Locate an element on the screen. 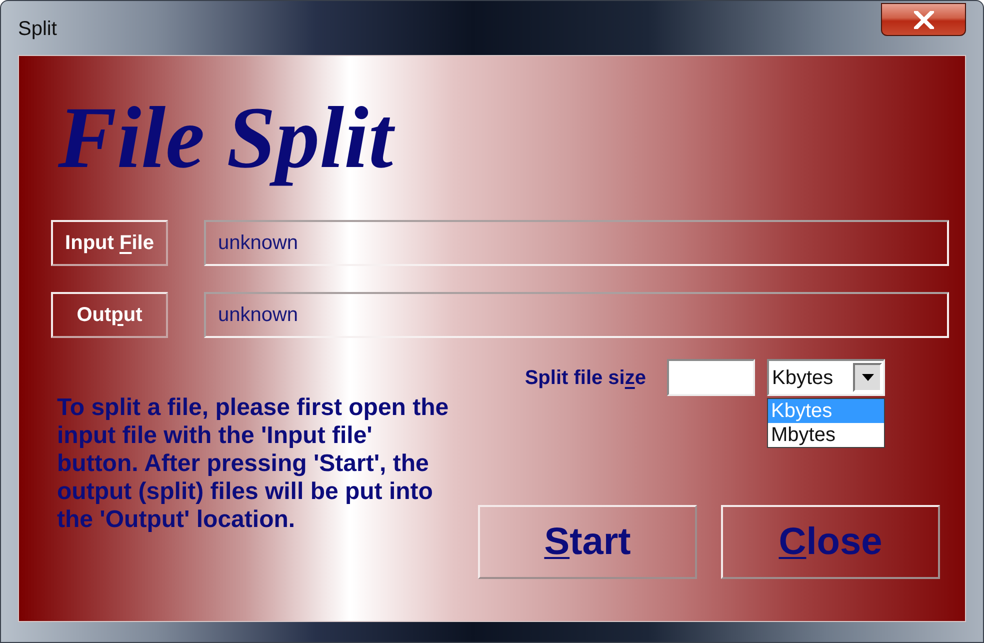 This screenshot has height=643, width=984. dropdown-arrow-button is located at coordinates (867, 377).